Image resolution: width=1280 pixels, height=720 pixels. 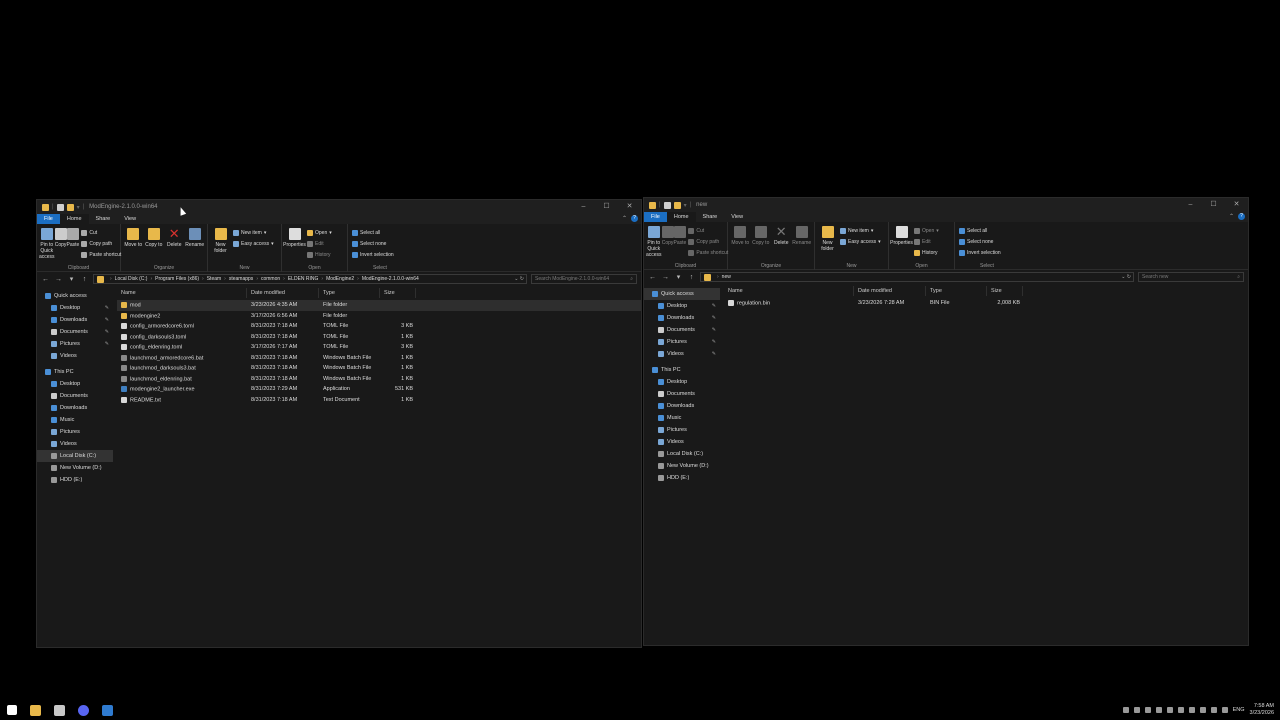 What do you see at coordinates (1239, 710) in the screenshot?
I see `language-indicator: ENG` at bounding box center [1239, 710].